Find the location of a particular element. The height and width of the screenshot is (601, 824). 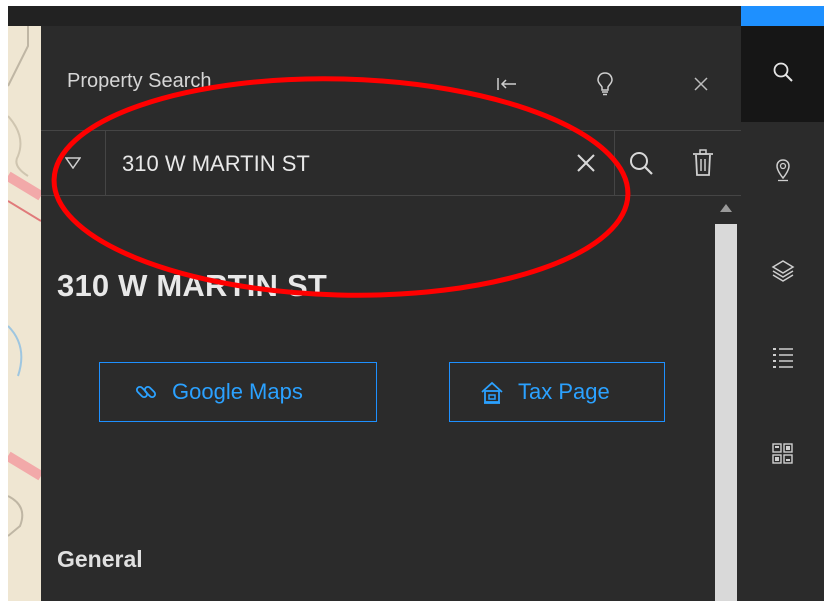

map-pin-icon is located at coordinates (783, 172).